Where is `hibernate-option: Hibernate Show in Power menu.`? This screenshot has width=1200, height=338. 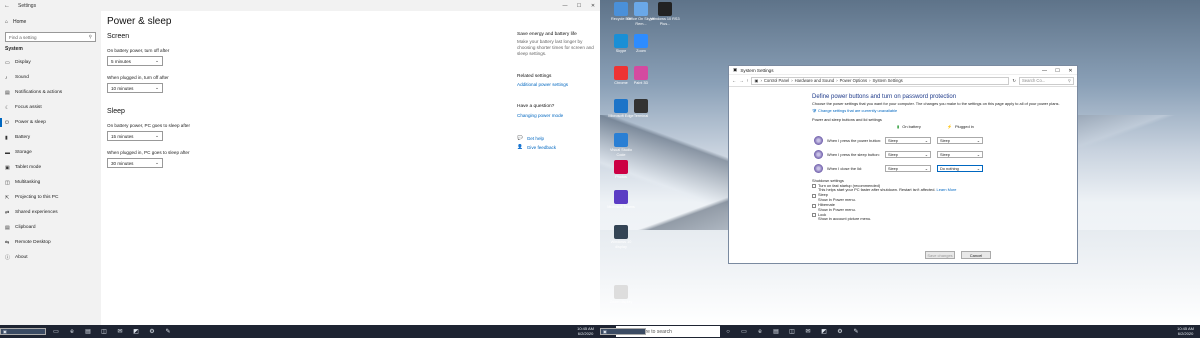
hibernate-option: Hibernate Show in Power menu. is located at coordinates (942, 207).